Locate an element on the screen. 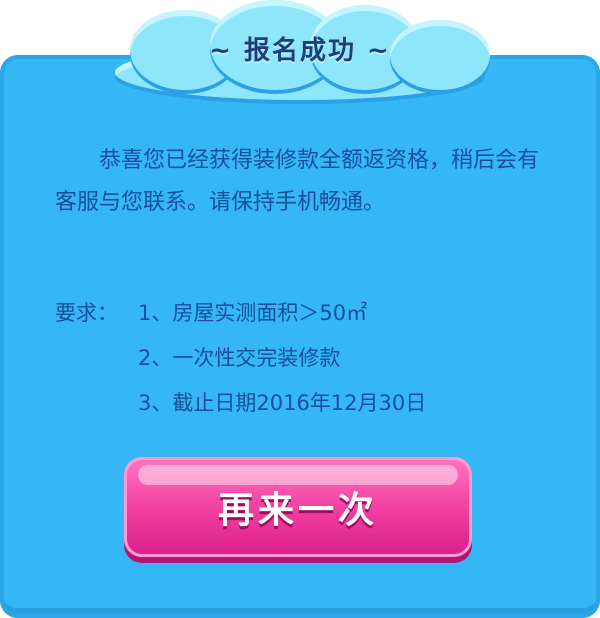 Image resolution: width=600 pixels, height=618 pixels. retry-button-label: 再来一次 is located at coordinates (297, 510).